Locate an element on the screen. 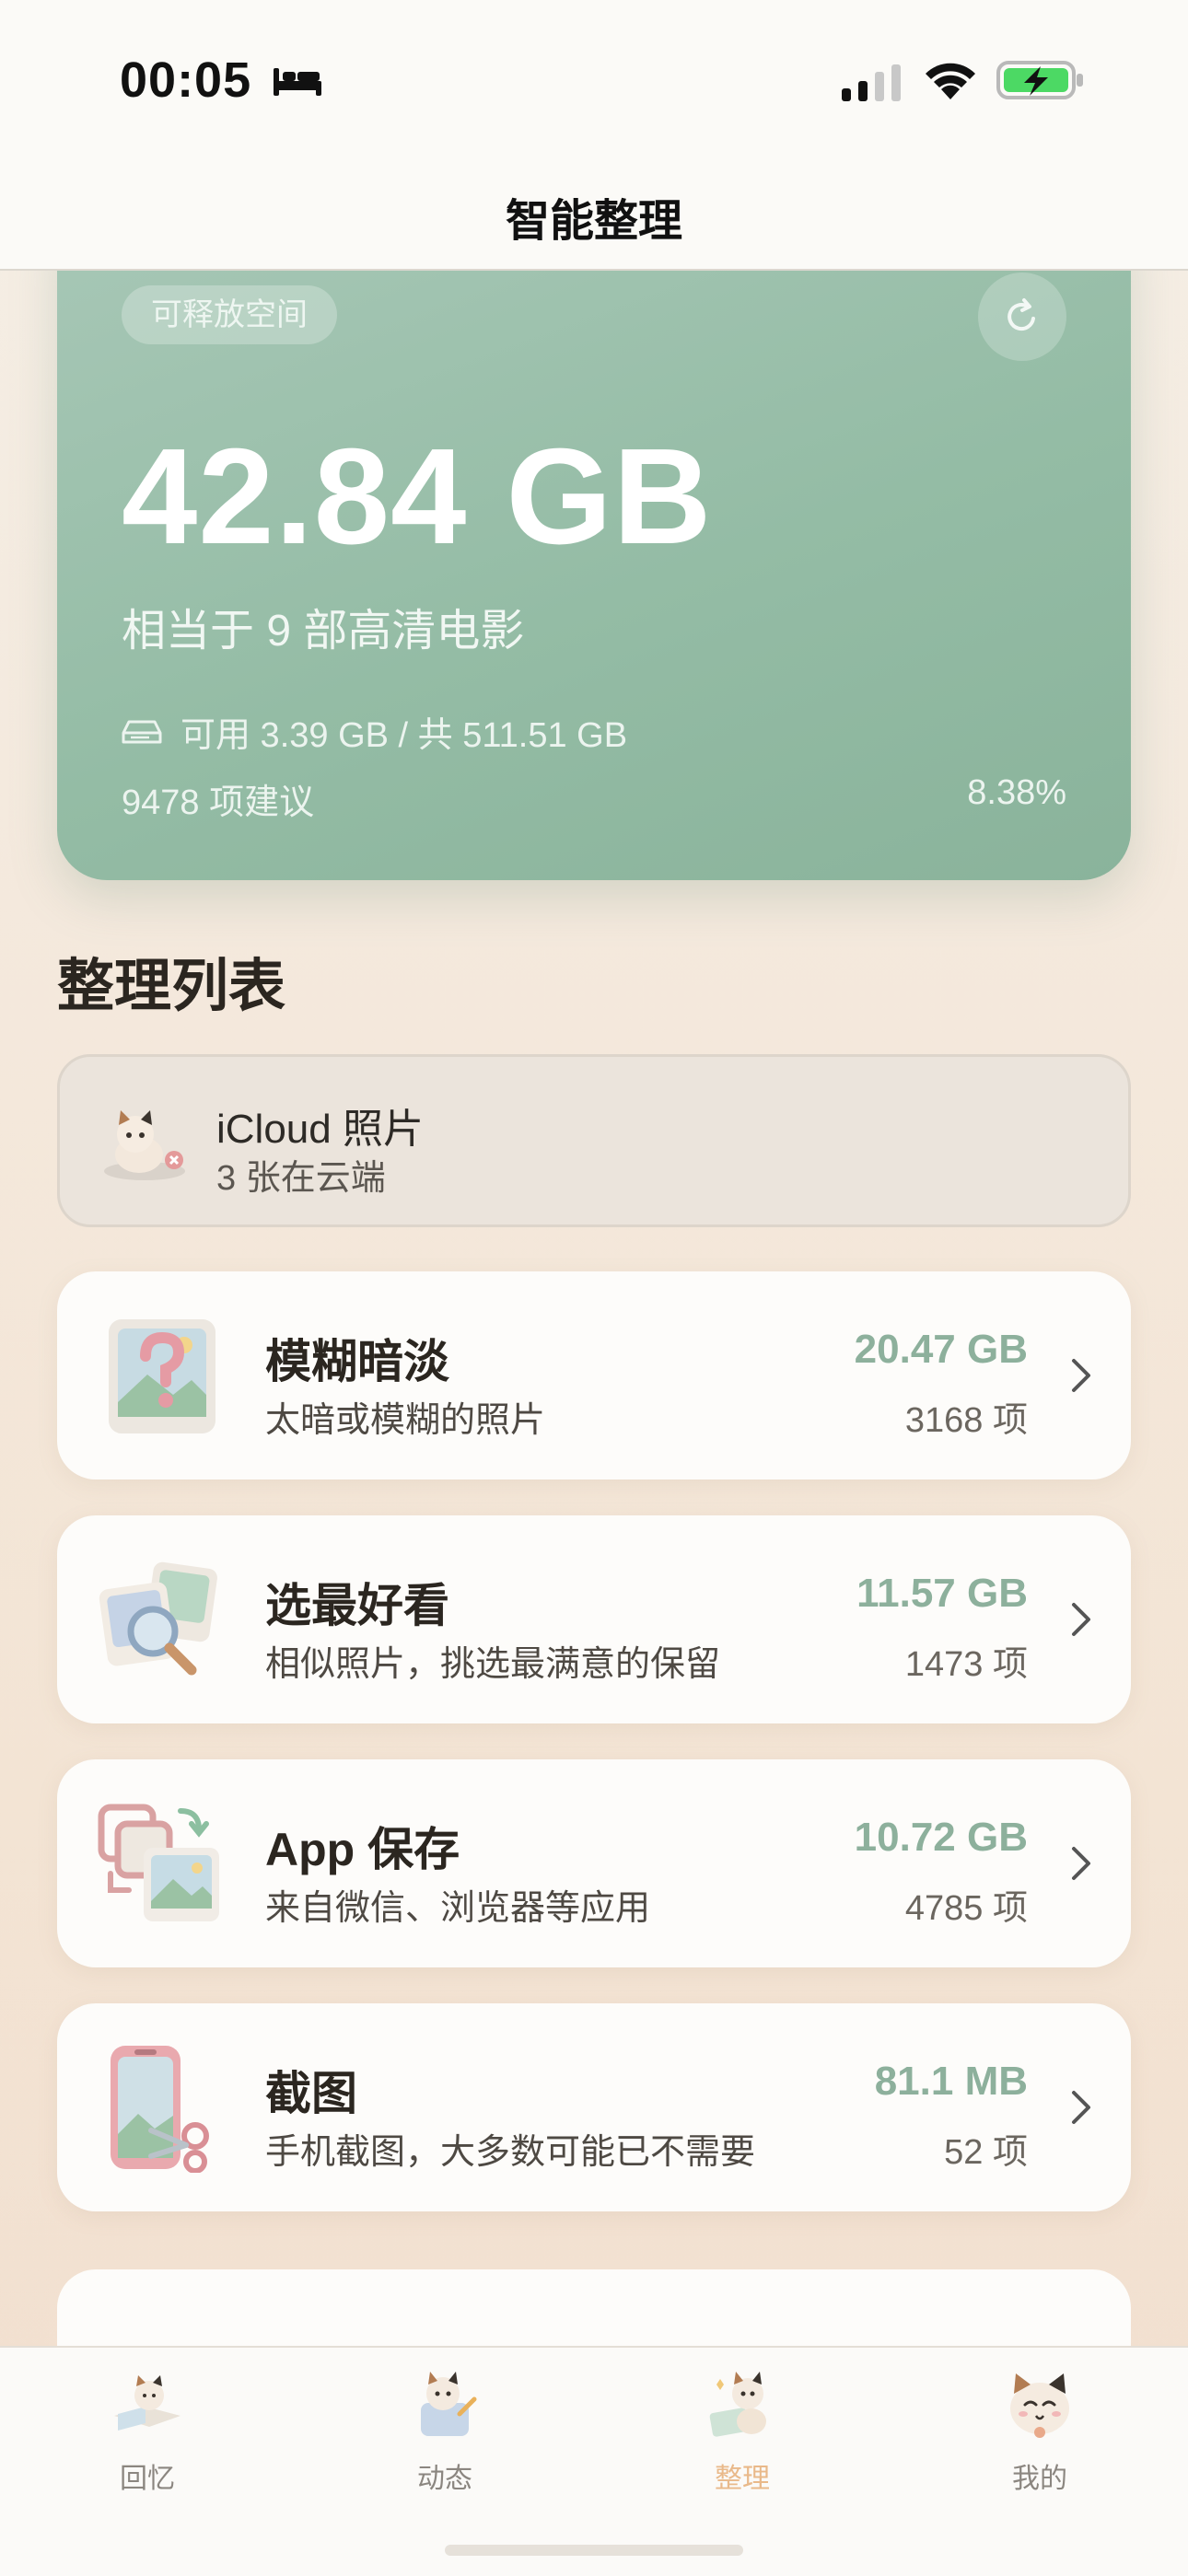 Image resolution: width=1188 pixels, height=2576 pixels. card-count: 4785 项 is located at coordinates (966, 1908).